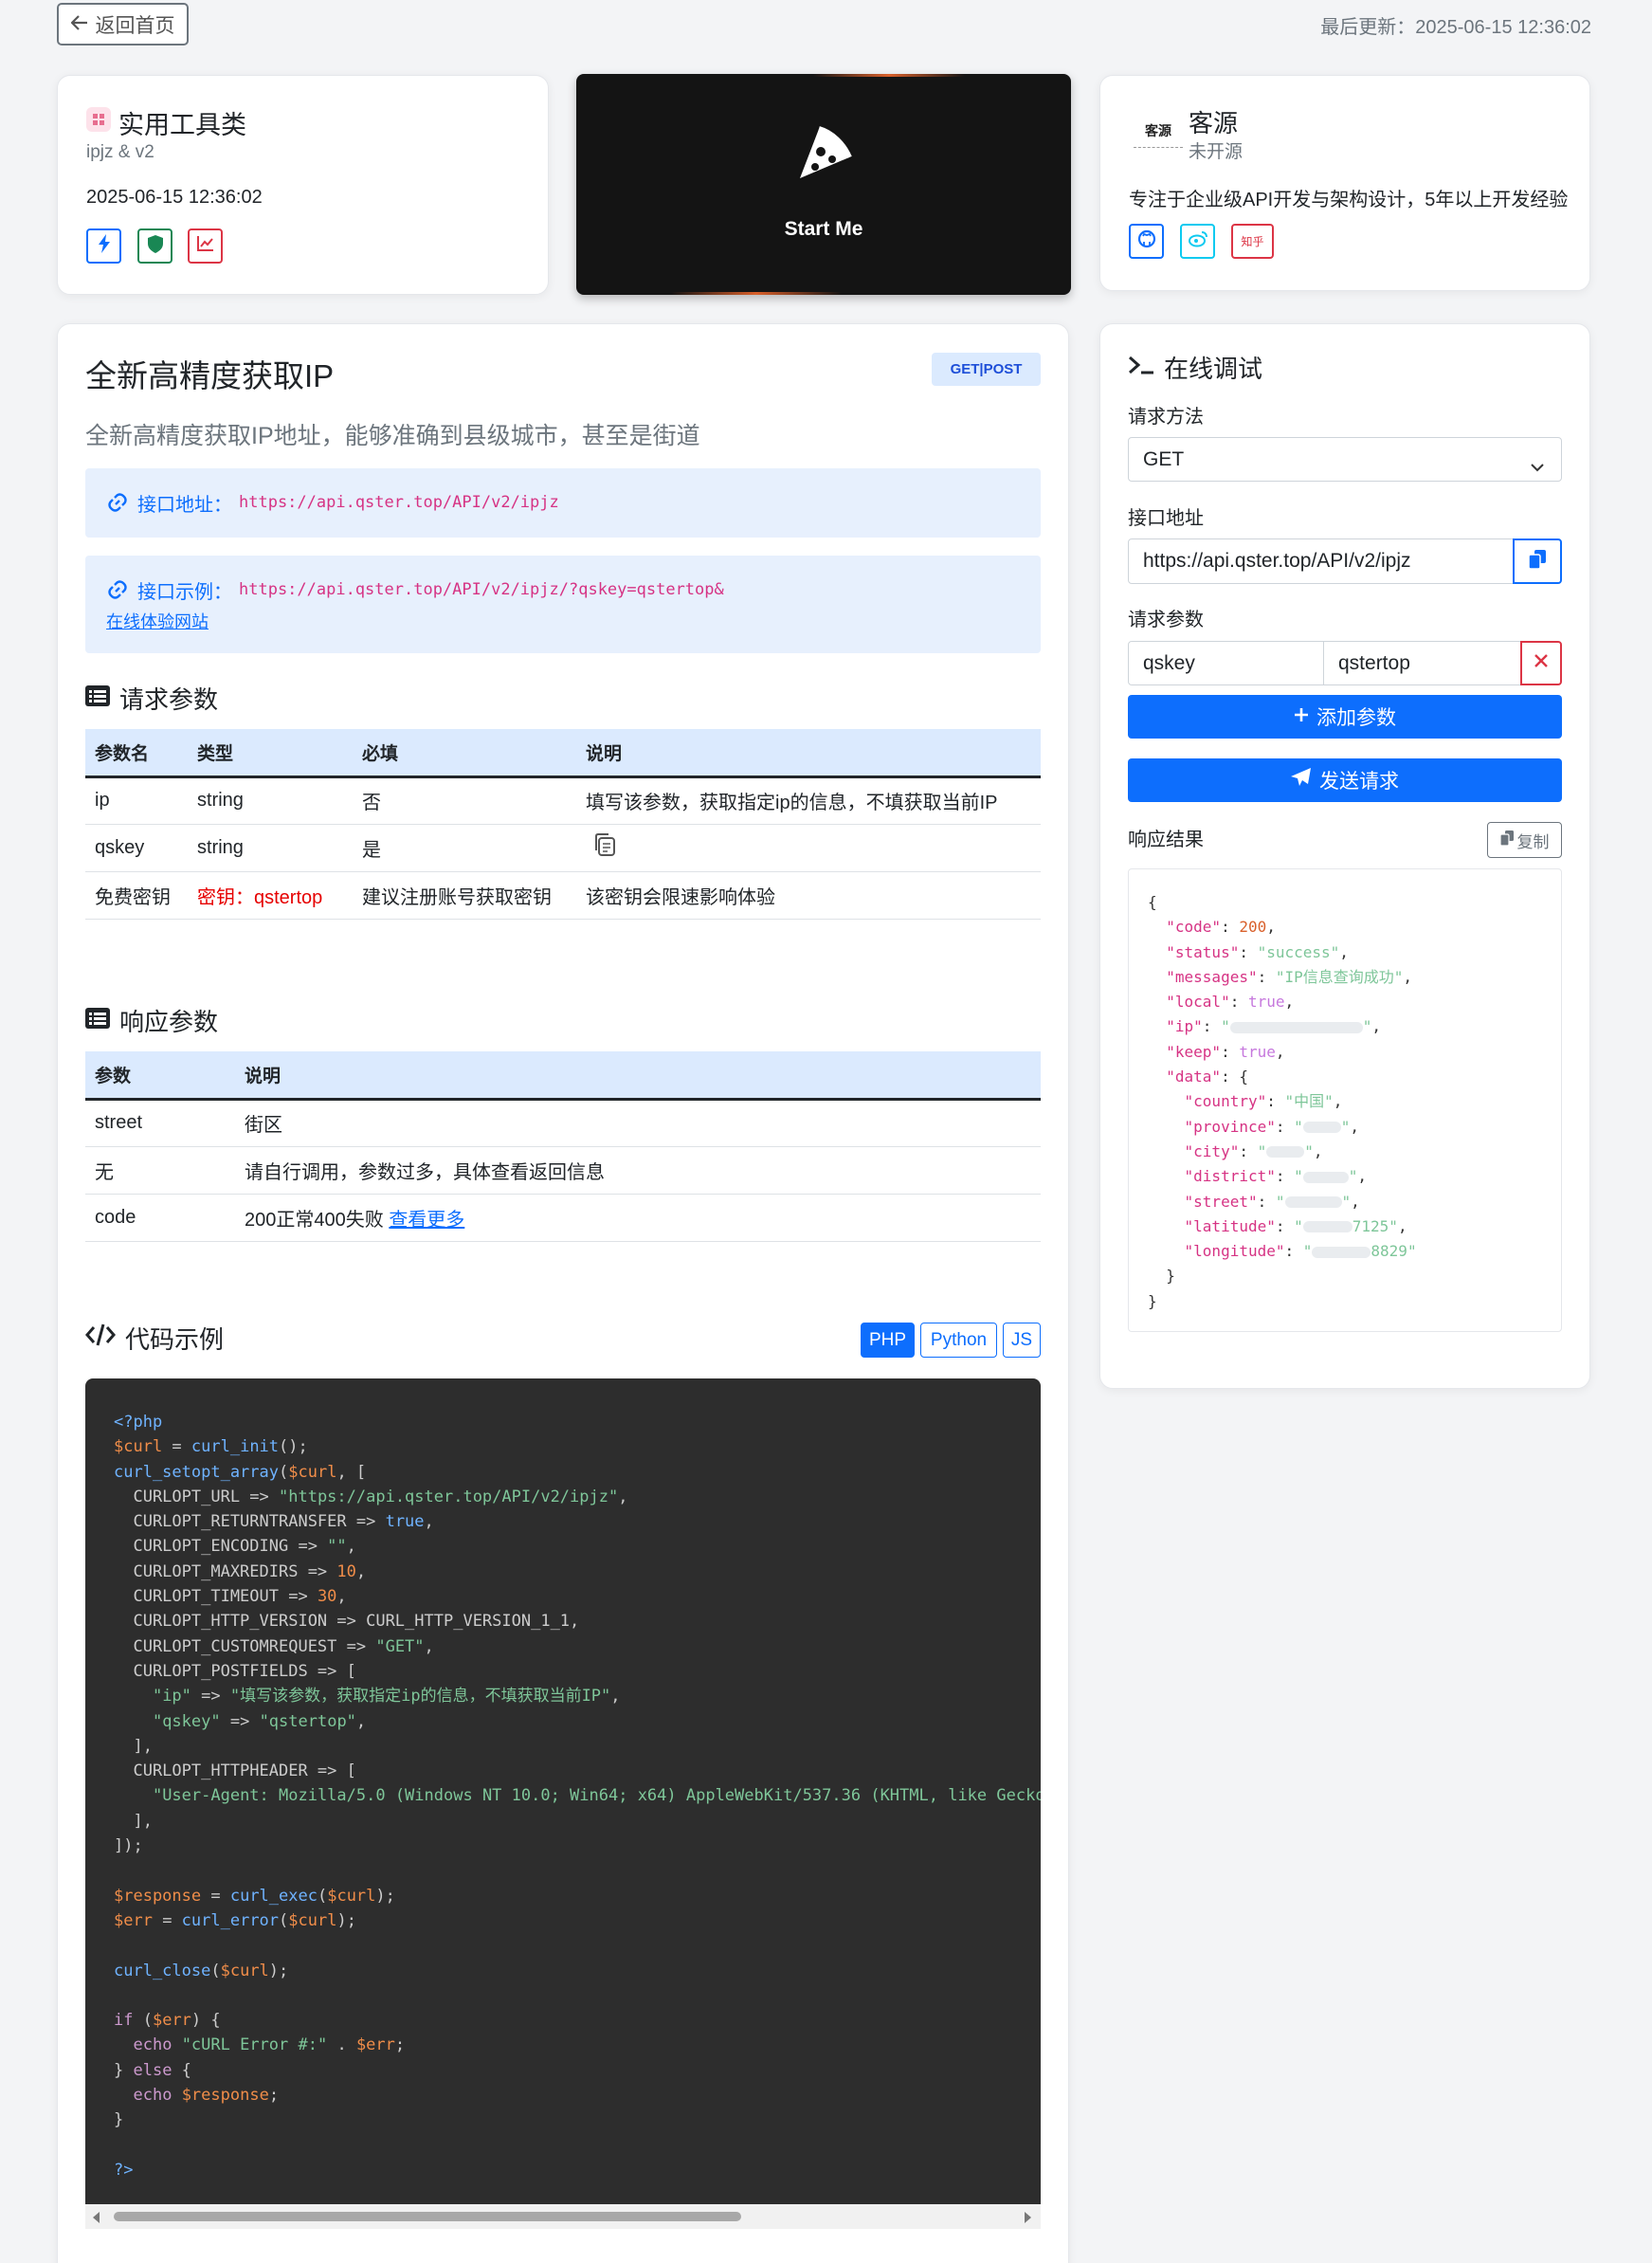  What do you see at coordinates (166, 122) in the screenshot?
I see `category-title: 实用工具类` at bounding box center [166, 122].